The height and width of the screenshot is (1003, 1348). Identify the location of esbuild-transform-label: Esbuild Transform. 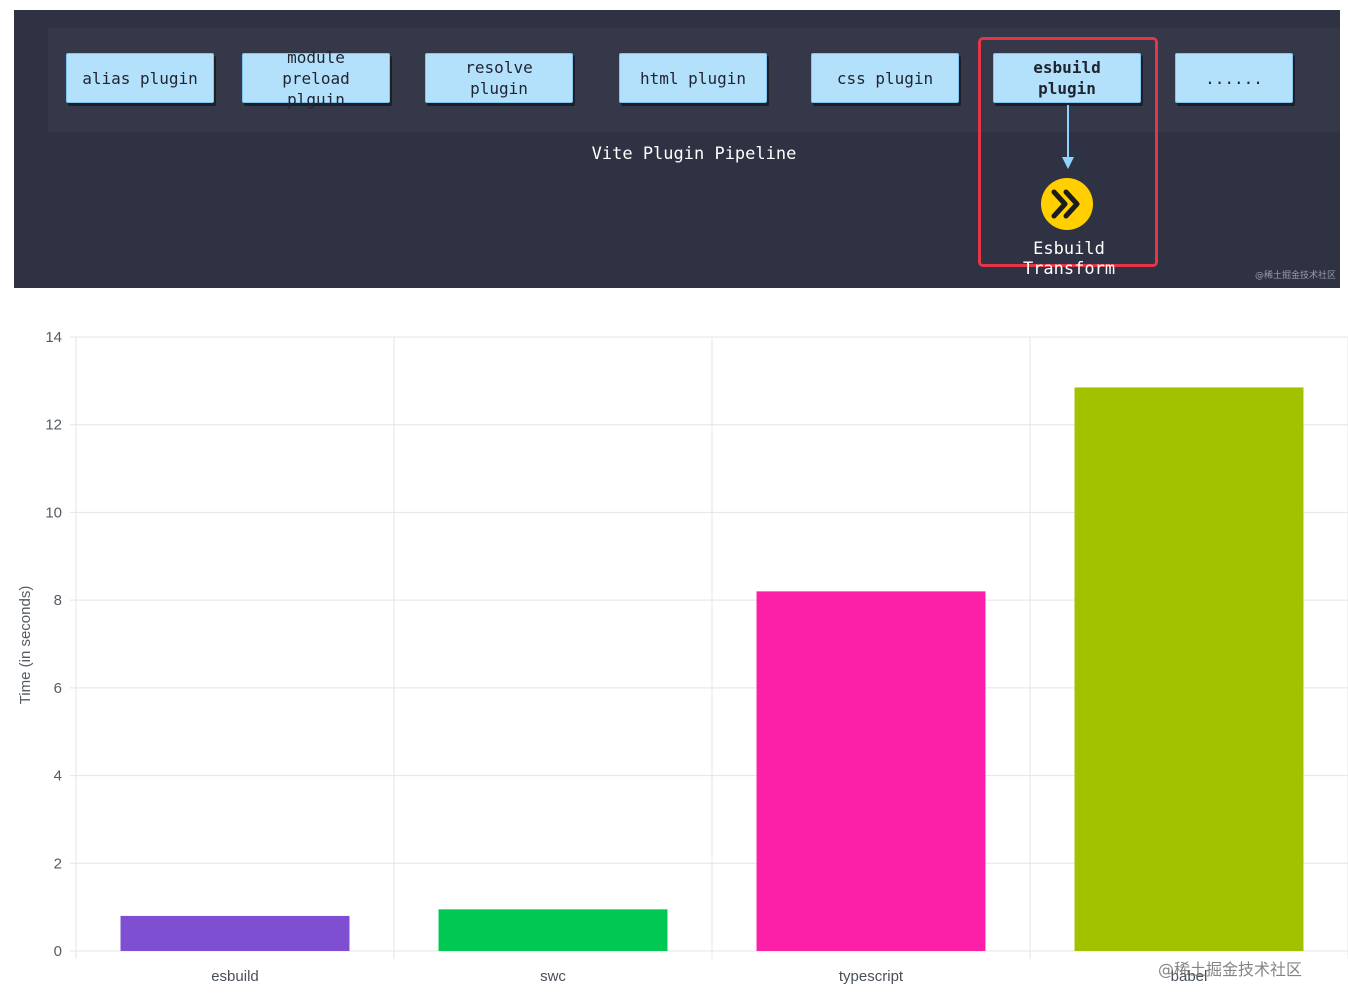
(1069, 259).